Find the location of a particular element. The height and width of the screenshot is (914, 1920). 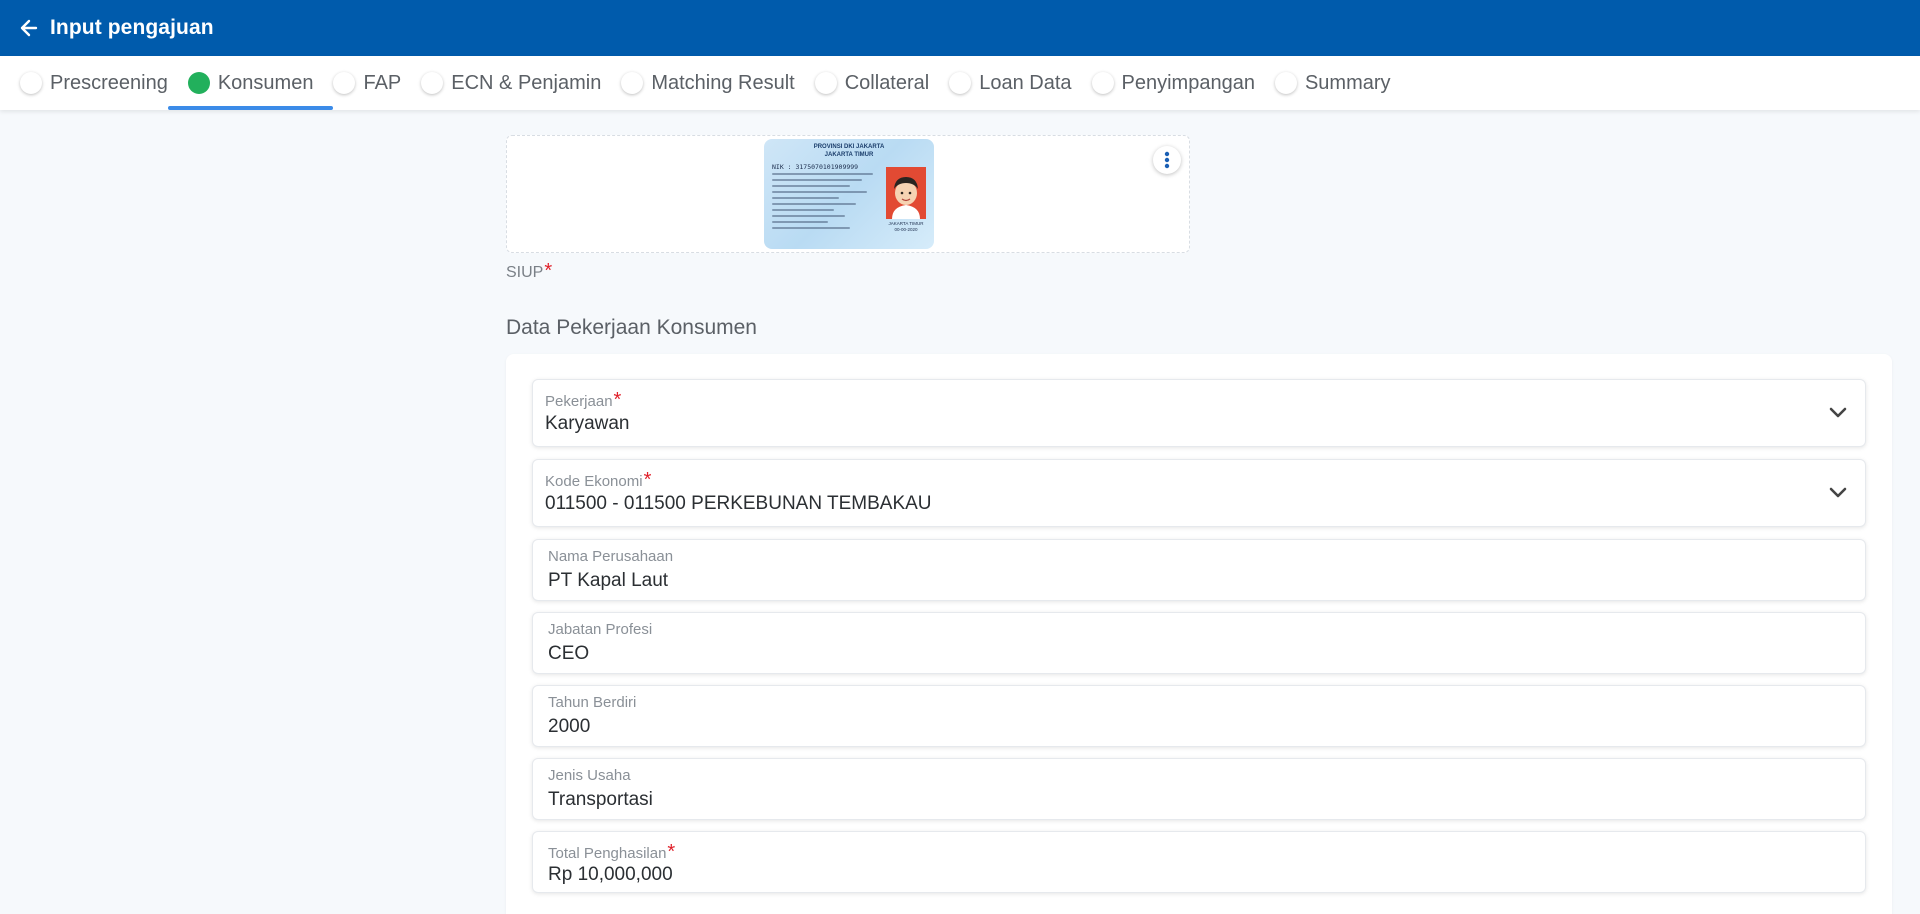

tab-penyimpangan: Penyimpangan is located at coordinates (1183, 83).